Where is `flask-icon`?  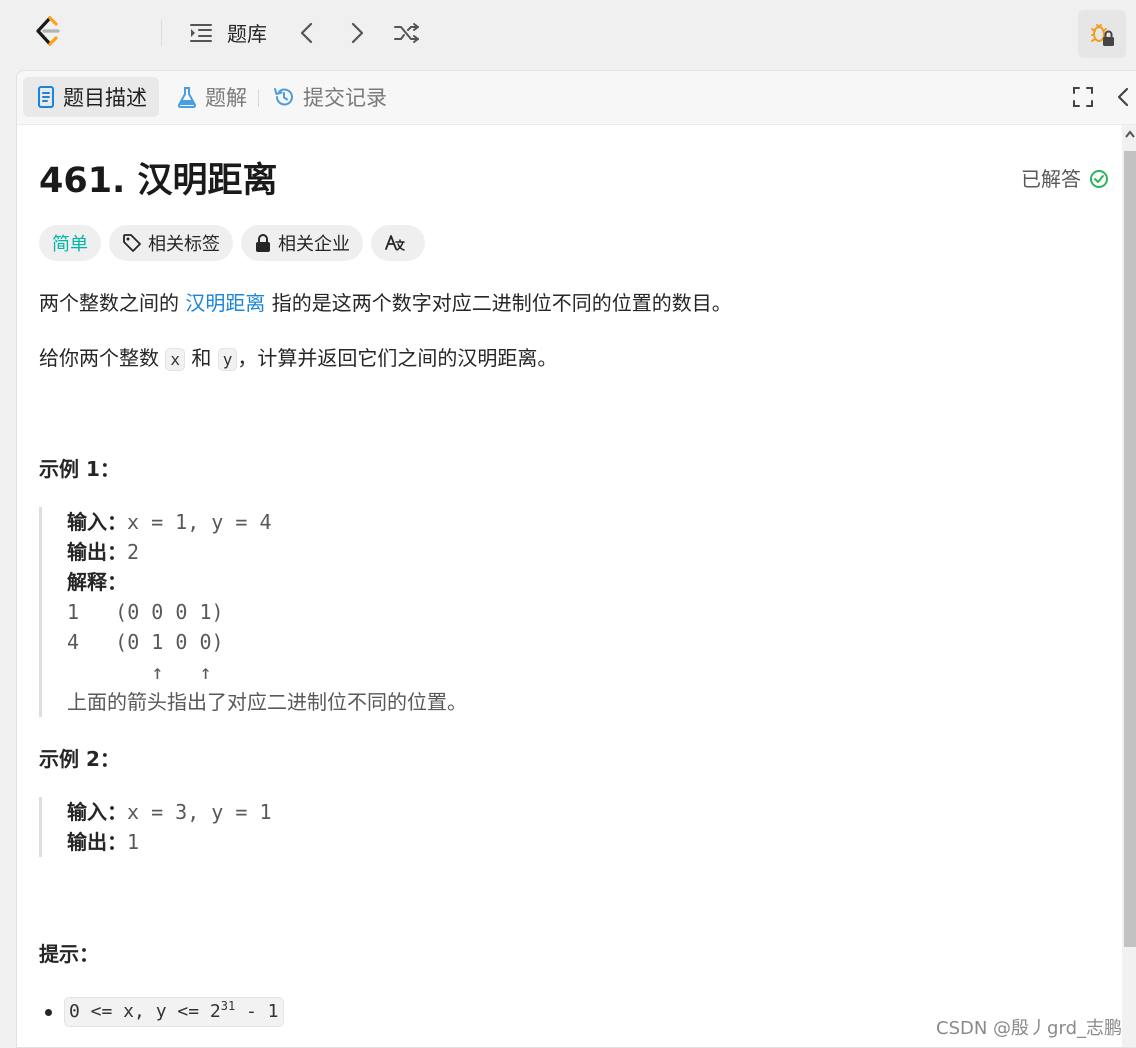
flask-icon is located at coordinates (187, 97).